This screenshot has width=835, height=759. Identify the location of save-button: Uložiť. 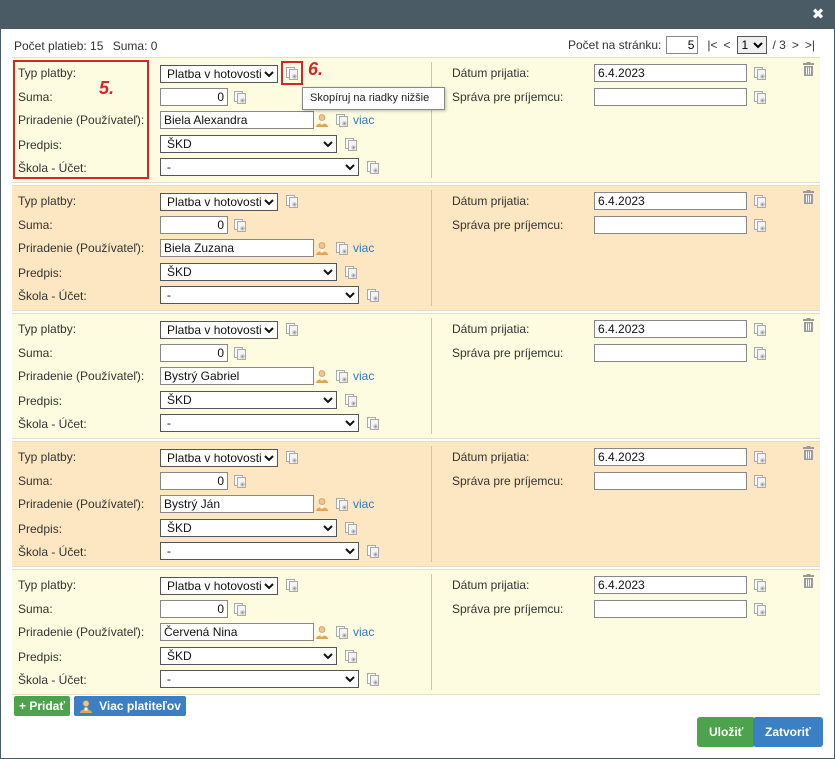
(726, 732).